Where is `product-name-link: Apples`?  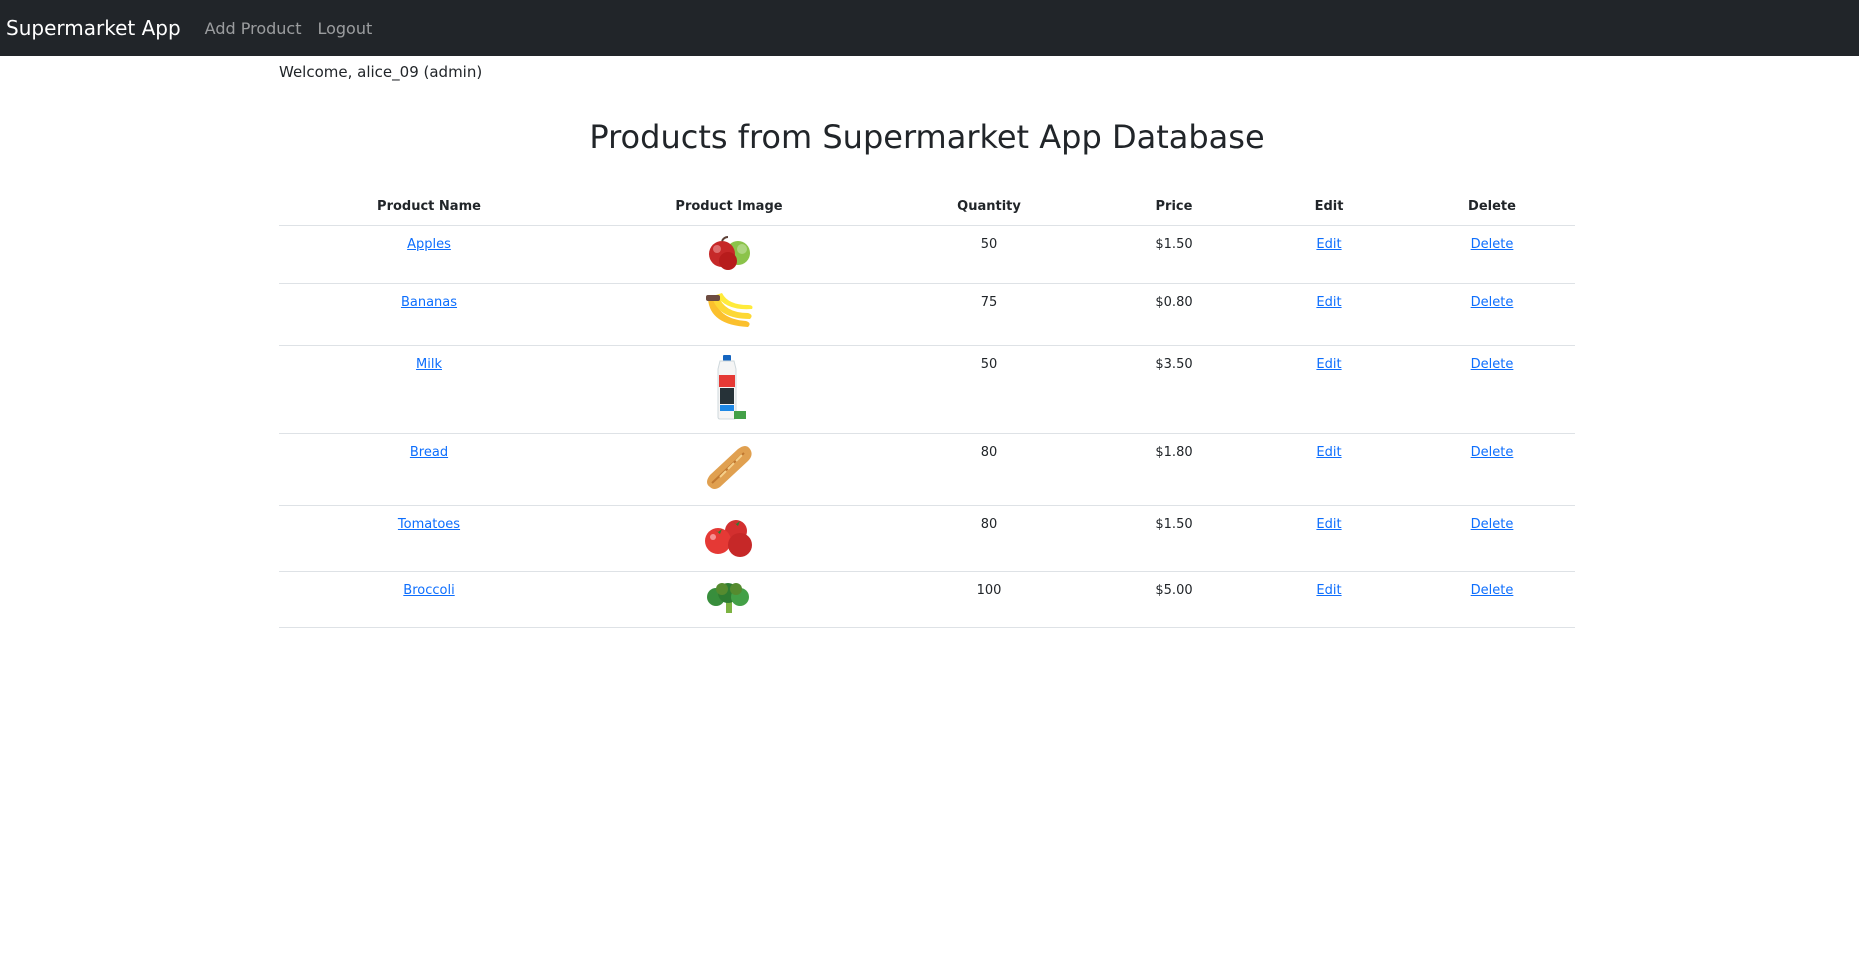 product-name-link: Apples is located at coordinates (429, 244).